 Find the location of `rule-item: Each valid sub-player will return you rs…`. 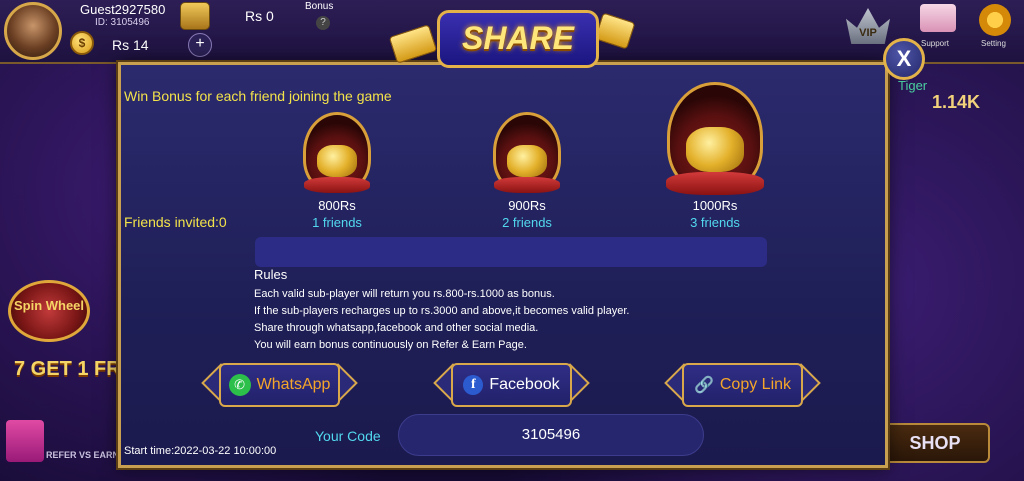

rule-item: Each valid sub-player will return you rs… is located at coordinates (404, 294).